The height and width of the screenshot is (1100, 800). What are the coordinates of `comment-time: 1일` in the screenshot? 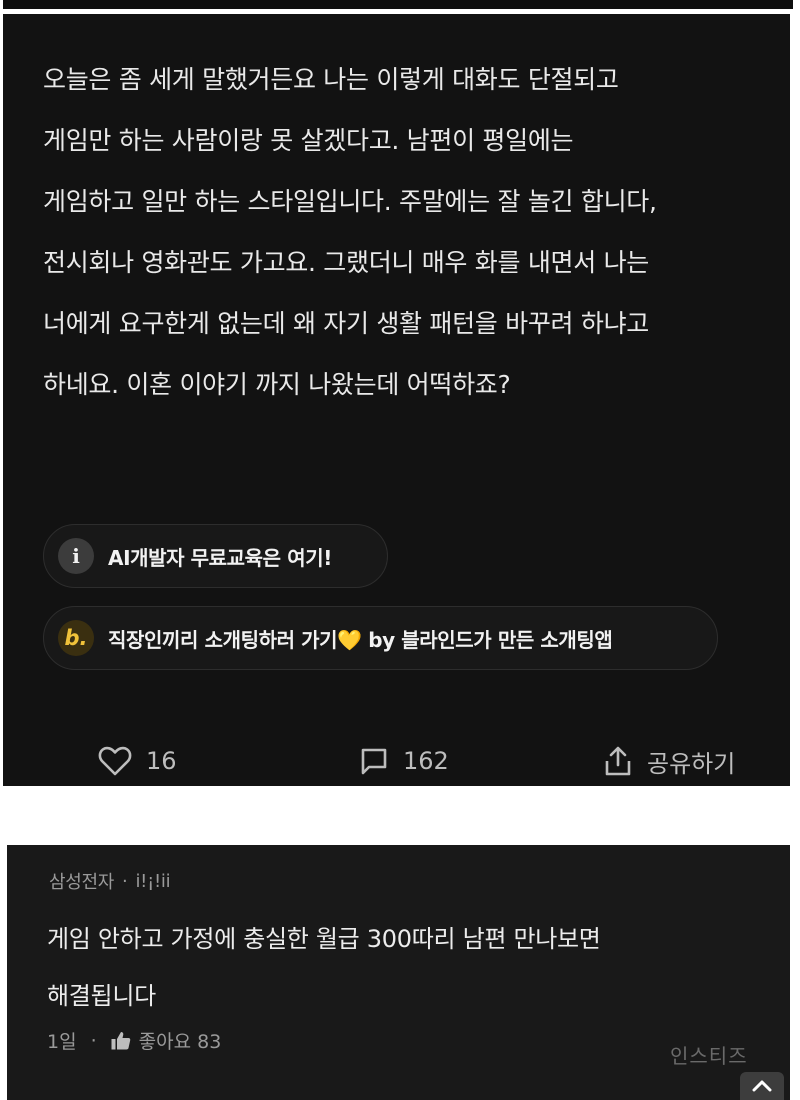 It's located at (62, 1042).